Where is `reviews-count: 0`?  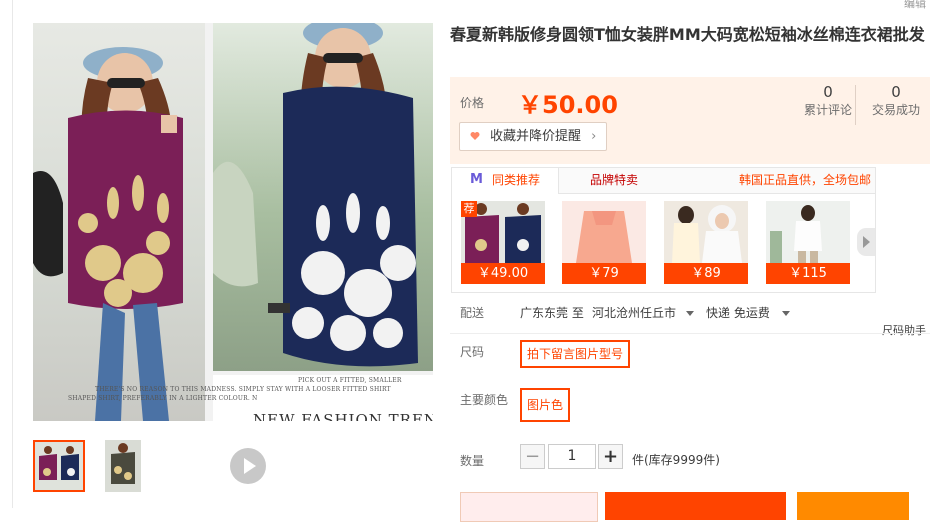
reviews-count: 0 is located at coordinates (828, 92).